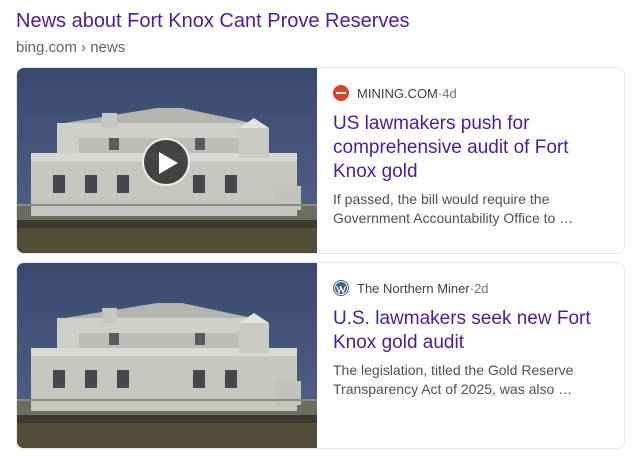 The image size is (643, 456). I want to click on published-time: 2d, so click(481, 288).